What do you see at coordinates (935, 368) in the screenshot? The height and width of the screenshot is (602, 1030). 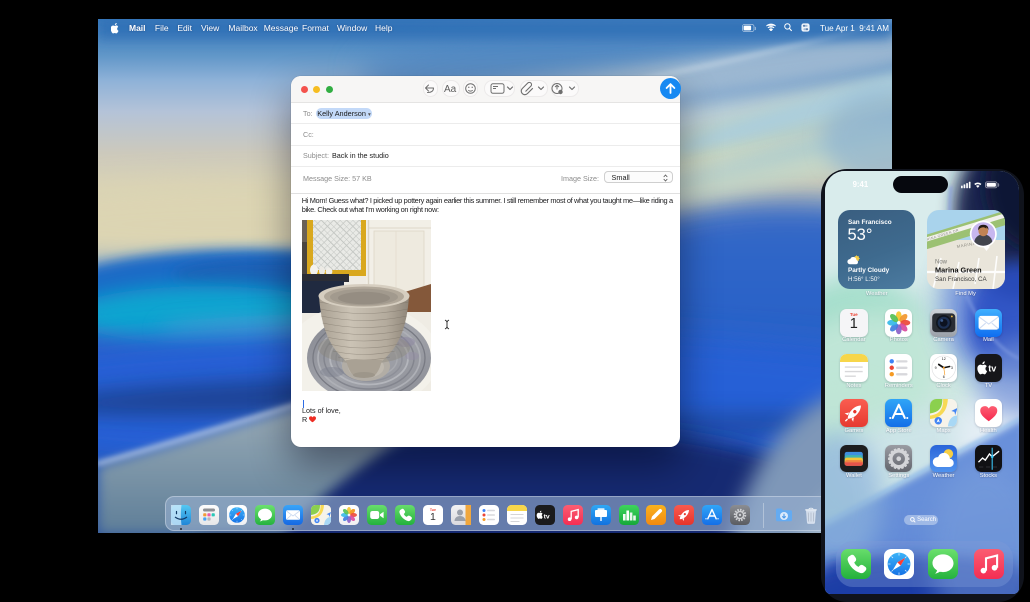 I see `svg-text: 9` at bounding box center [935, 368].